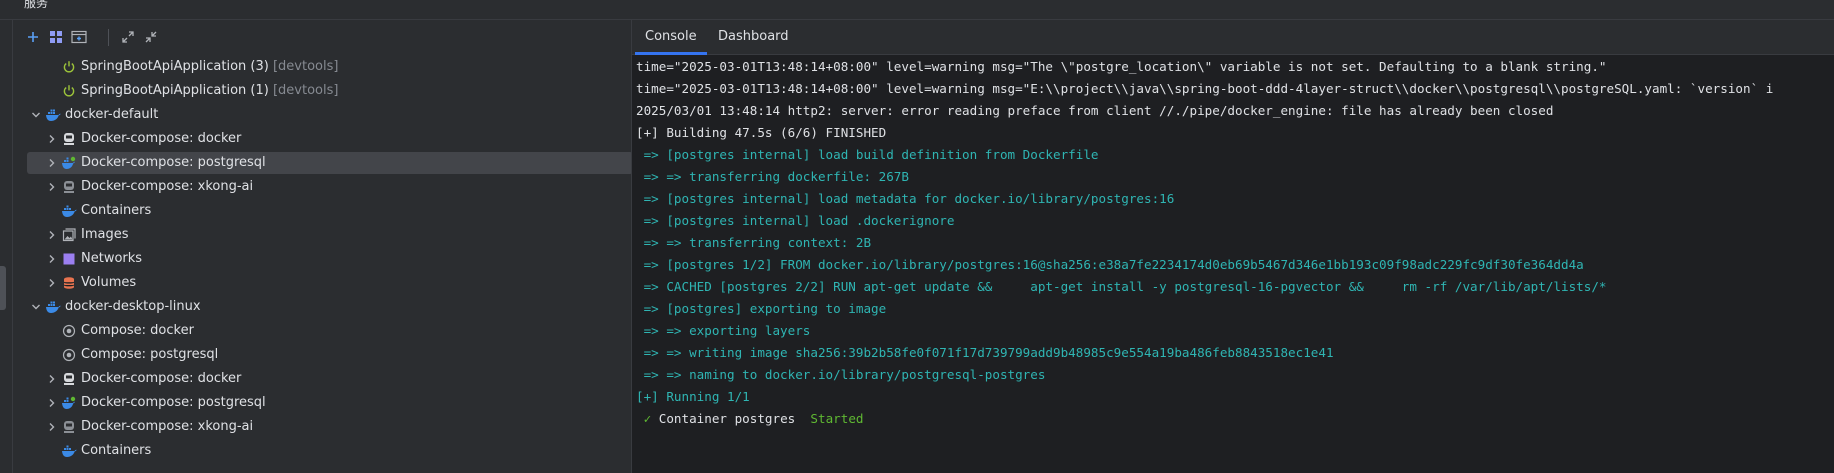  I want to click on tree-item: Images, so click(330, 235).